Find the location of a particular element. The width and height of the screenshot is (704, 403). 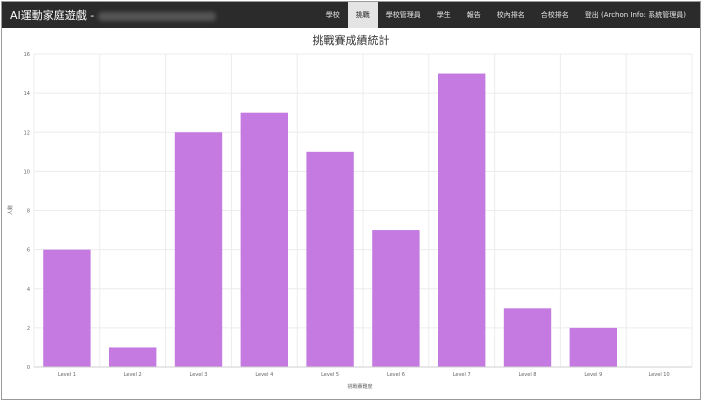

x-axis-title: 挑戰賽難度 is located at coordinates (359, 386).